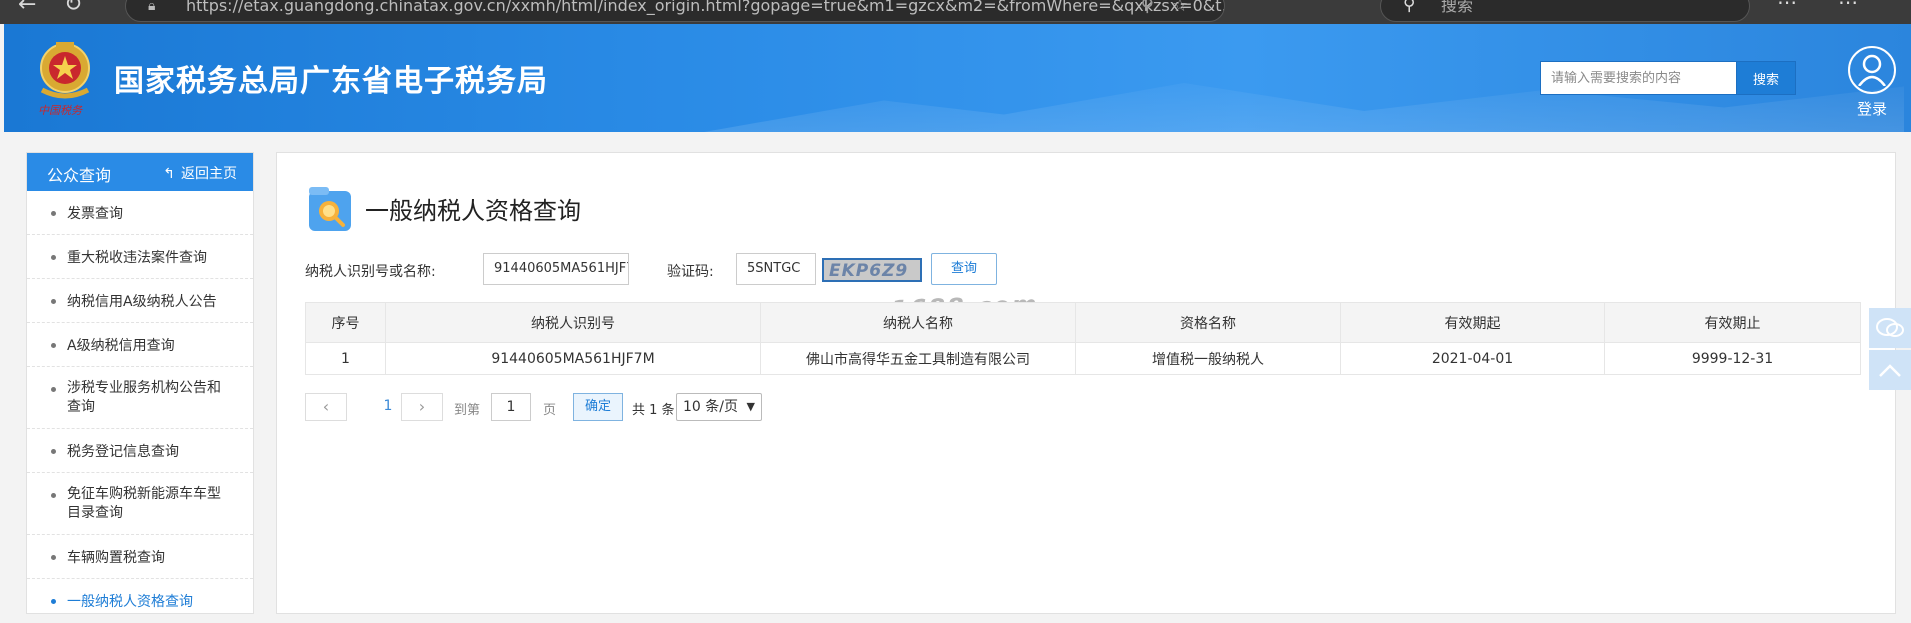  What do you see at coordinates (209, 174) in the screenshot?
I see `back-home-label: 返回主页` at bounding box center [209, 174].